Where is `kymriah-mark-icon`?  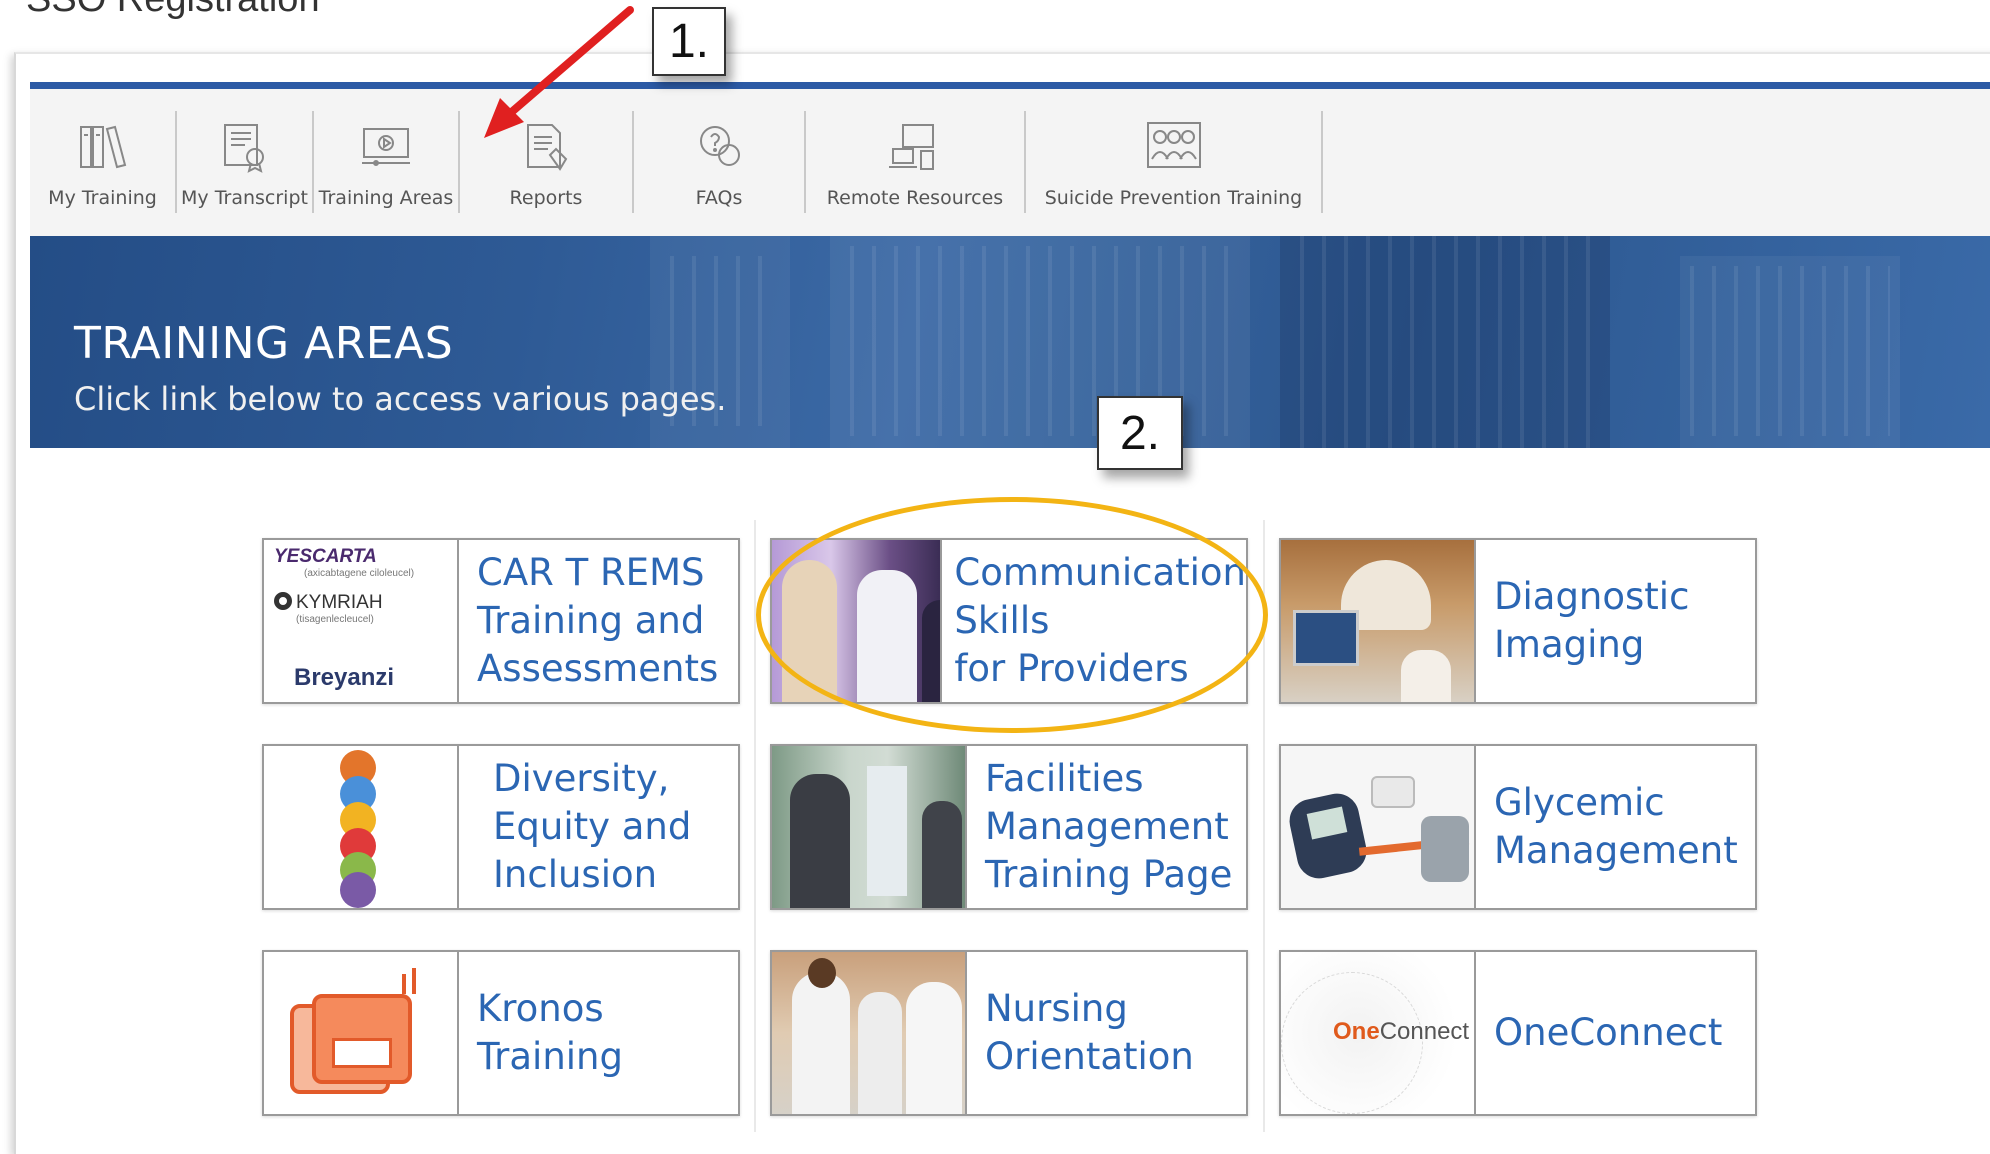
kymriah-mark-icon is located at coordinates (283, 601).